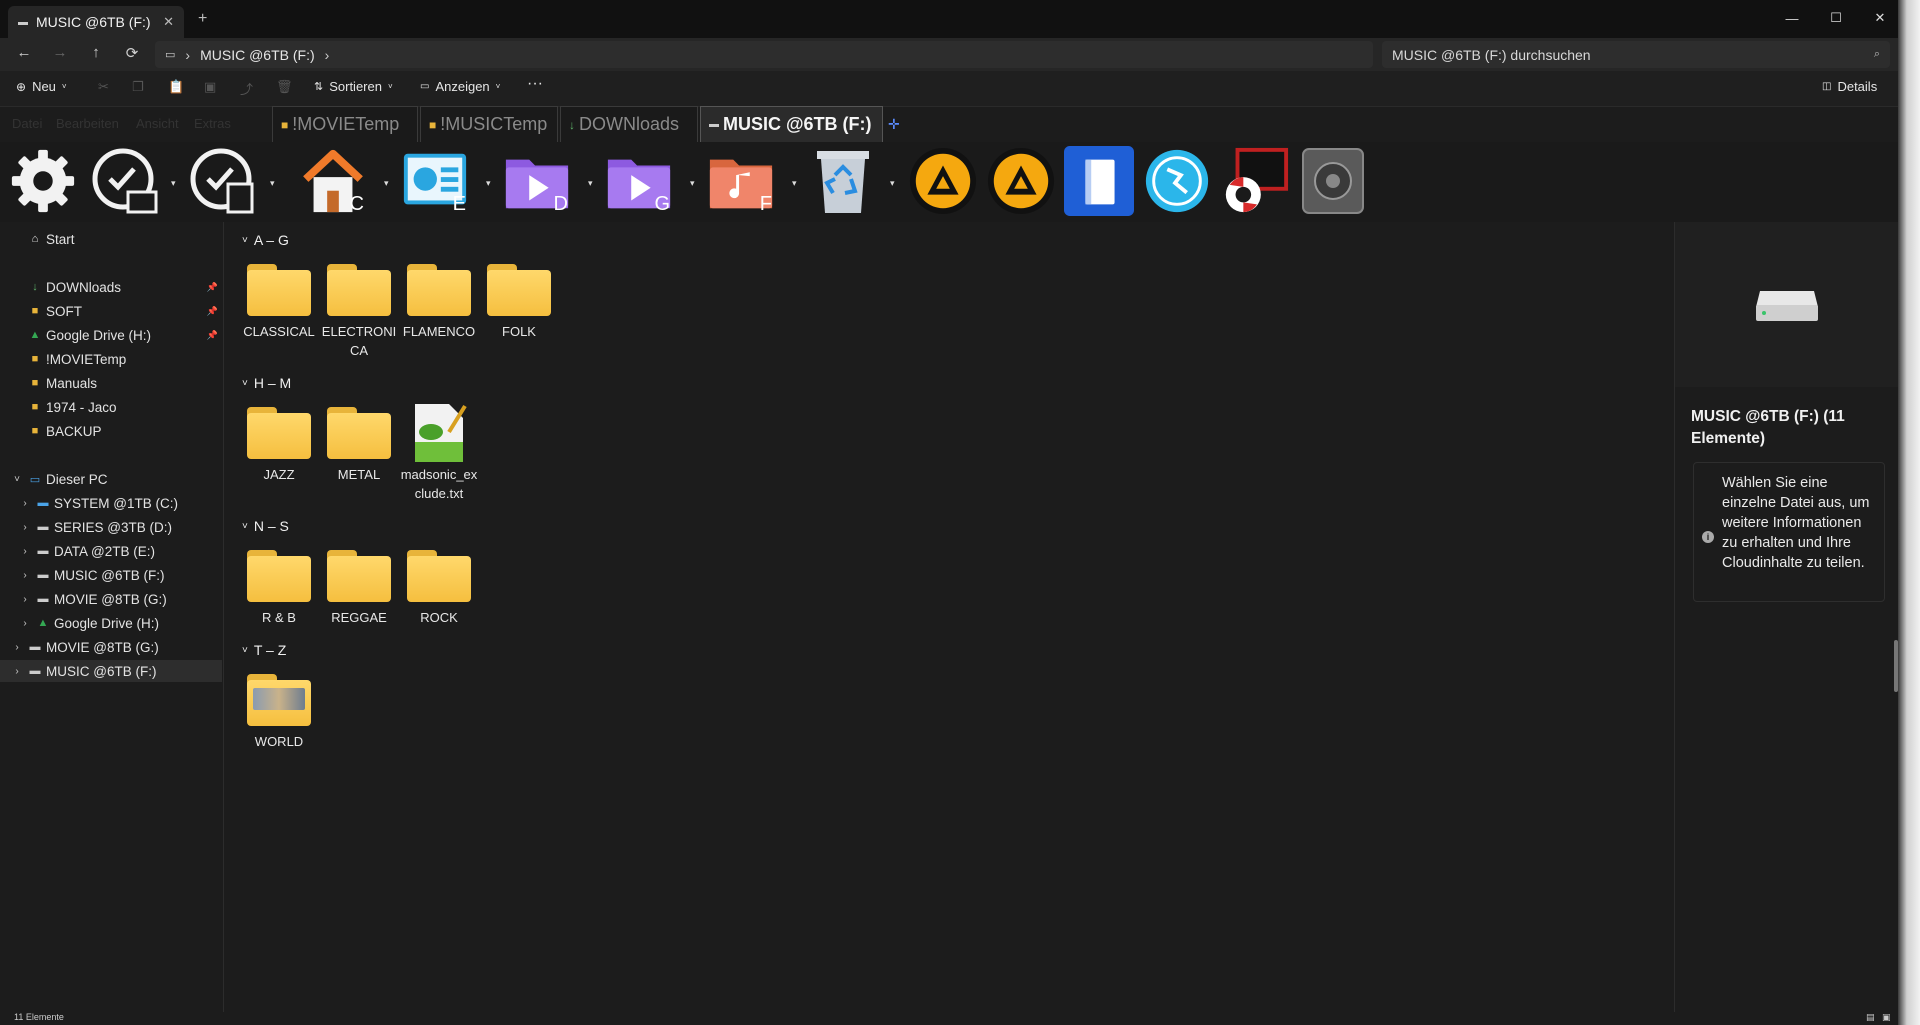 The width and height of the screenshot is (1920, 1025). I want to click on copy-icon: ❐, so click(138, 87).